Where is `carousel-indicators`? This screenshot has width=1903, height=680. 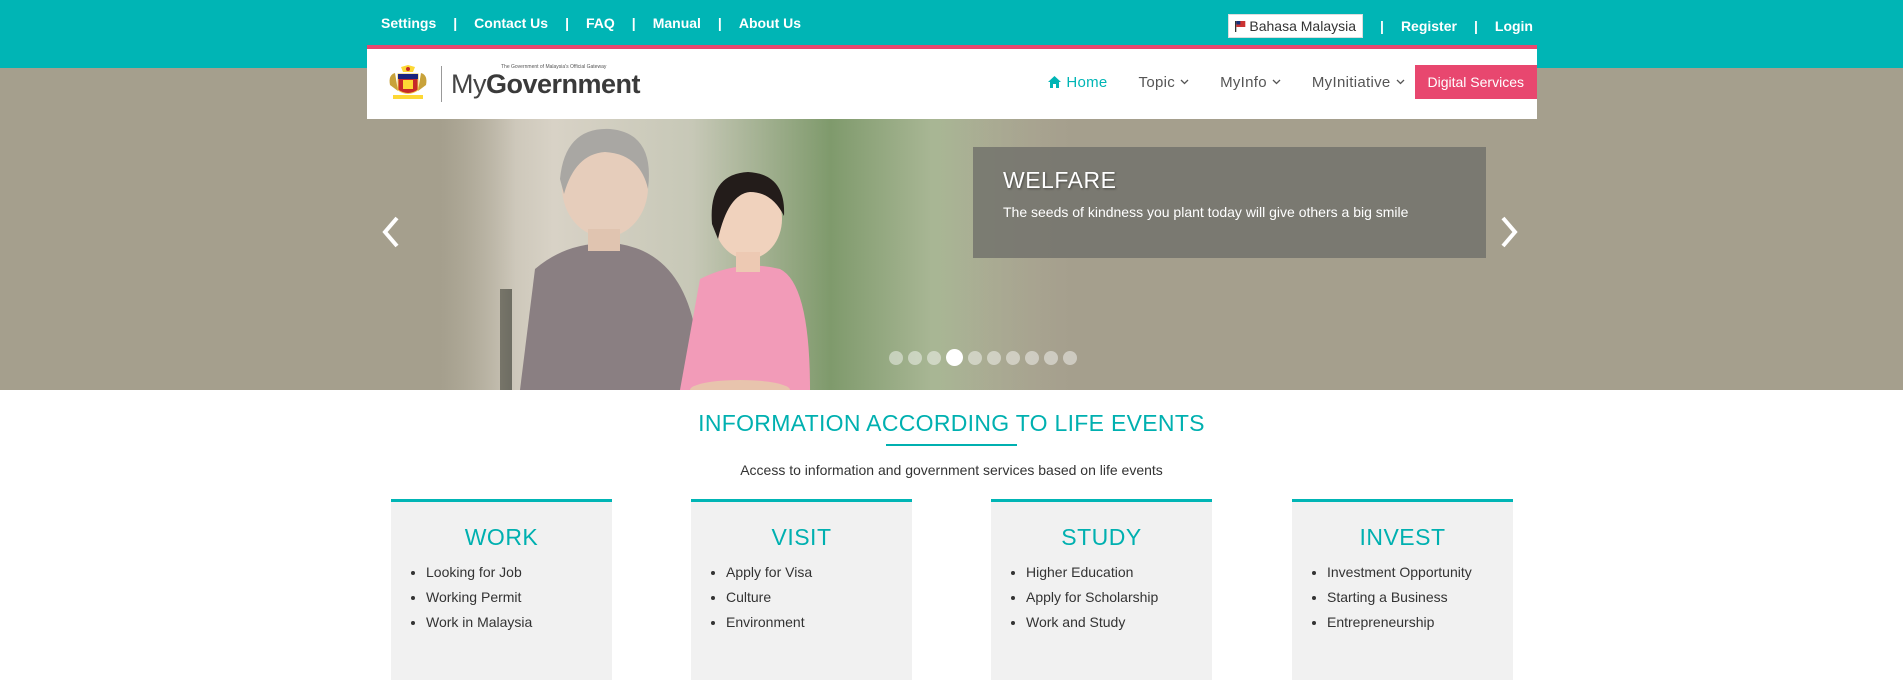
carousel-indicators is located at coordinates (983, 357).